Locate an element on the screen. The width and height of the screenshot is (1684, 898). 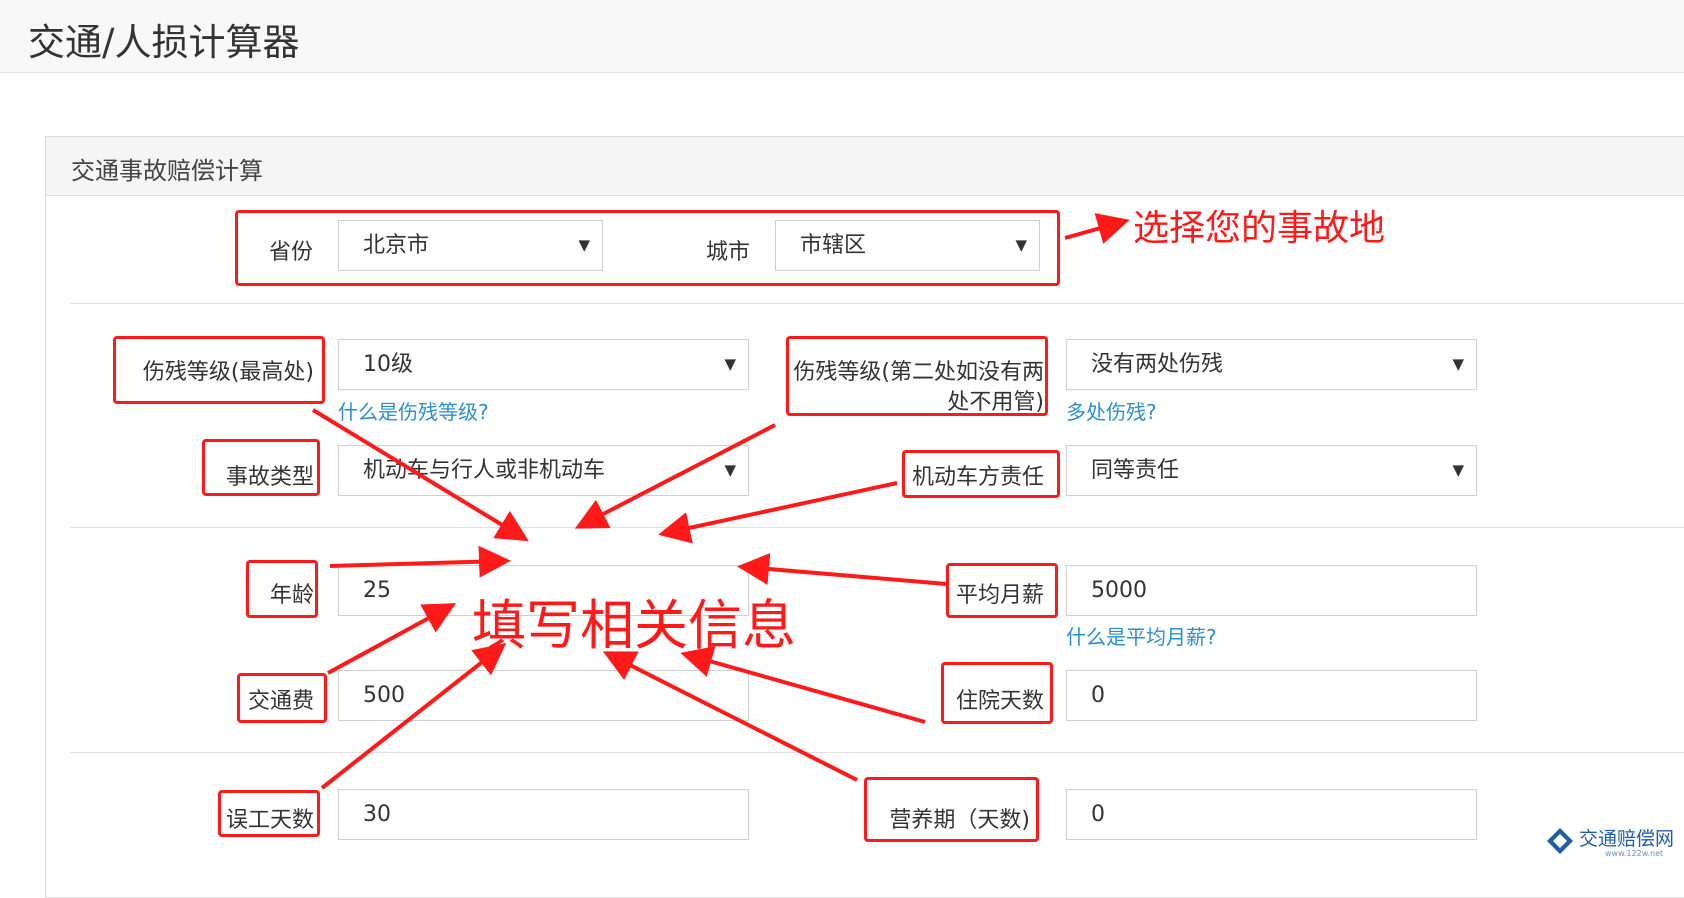
annotation-box-responsibility is located at coordinates (981, 474).